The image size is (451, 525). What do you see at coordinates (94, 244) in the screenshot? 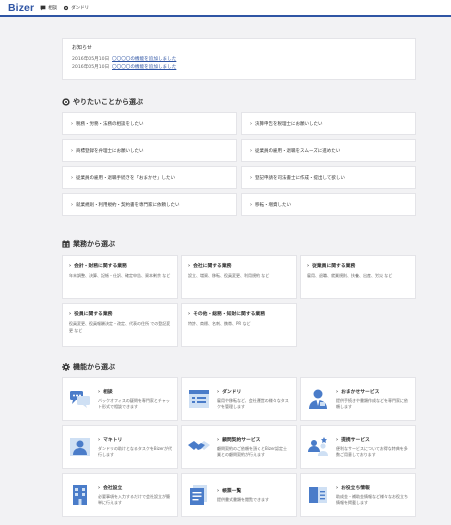
I see `section-title: 業務から選ぶ` at bounding box center [94, 244].